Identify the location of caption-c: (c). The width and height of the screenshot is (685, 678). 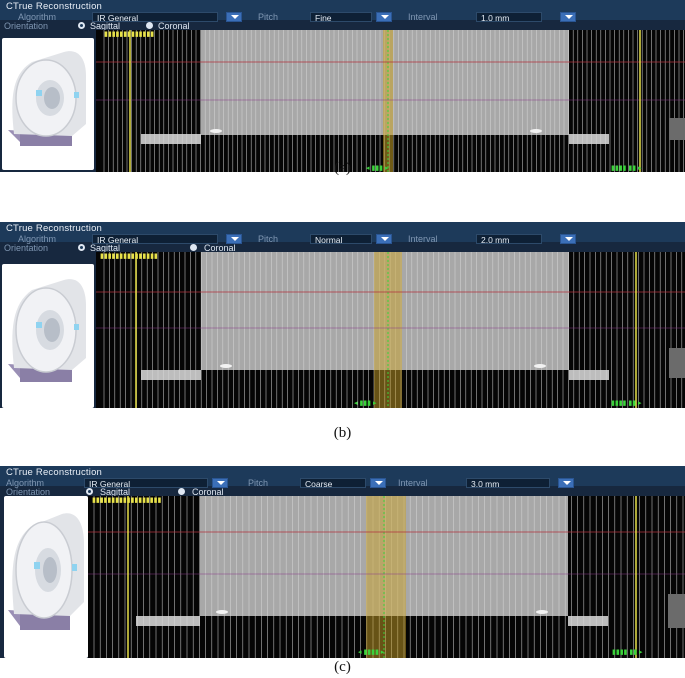
(342, 667).